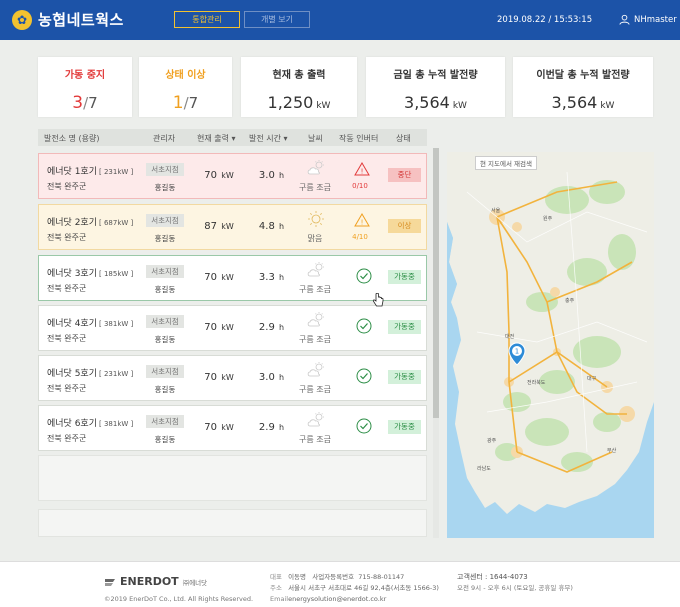  Describe the element at coordinates (574, 102) in the screenshot. I see `month-value: 3,564` at that location.